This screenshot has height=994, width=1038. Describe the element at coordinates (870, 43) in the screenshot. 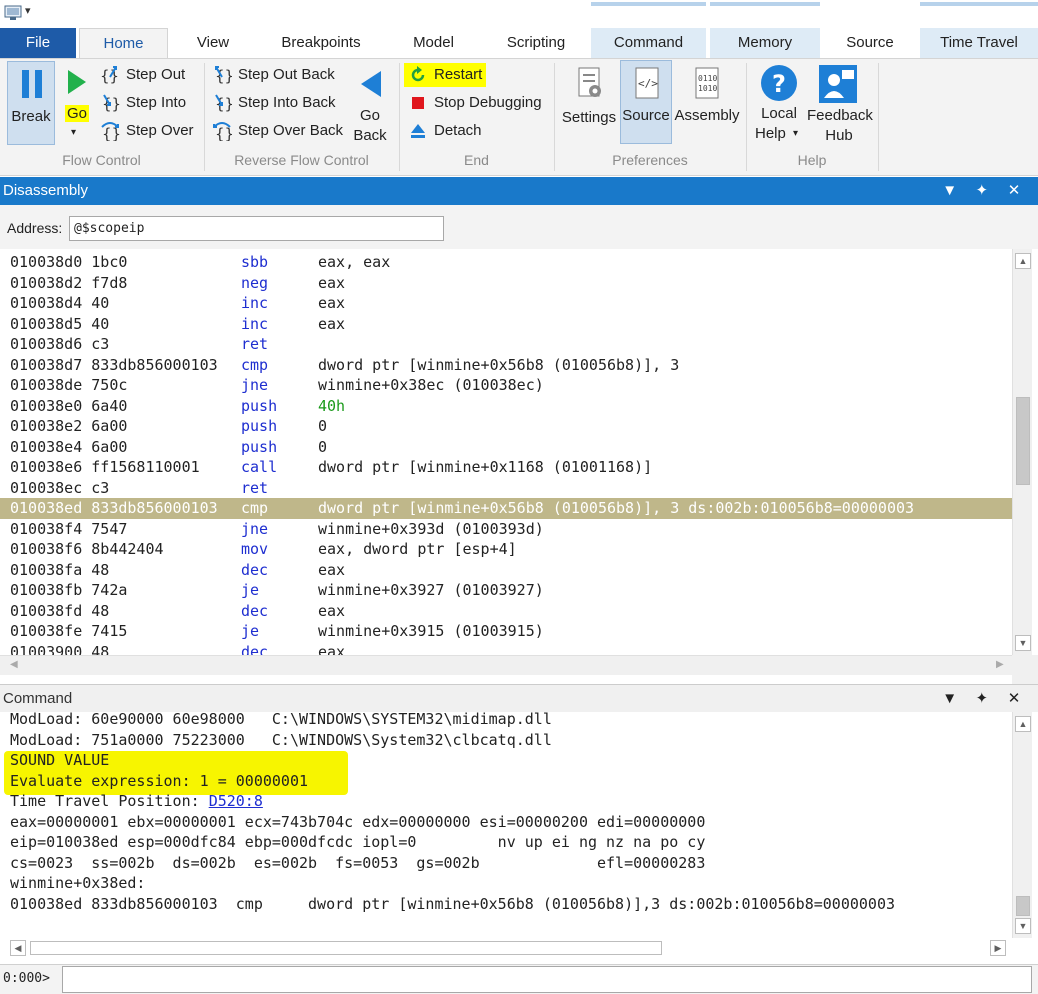

I see `tab-source: Source` at that location.